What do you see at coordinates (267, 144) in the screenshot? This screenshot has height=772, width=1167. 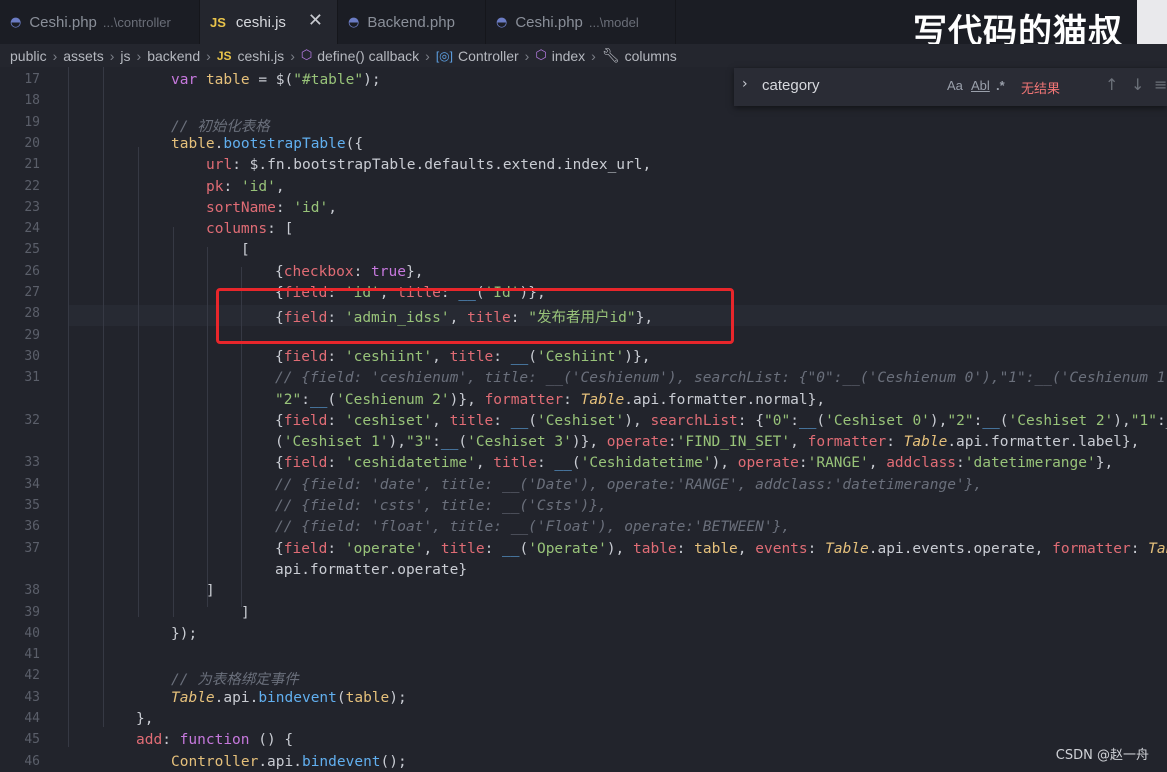 I see `code-line: table.bootstrapTable({` at bounding box center [267, 144].